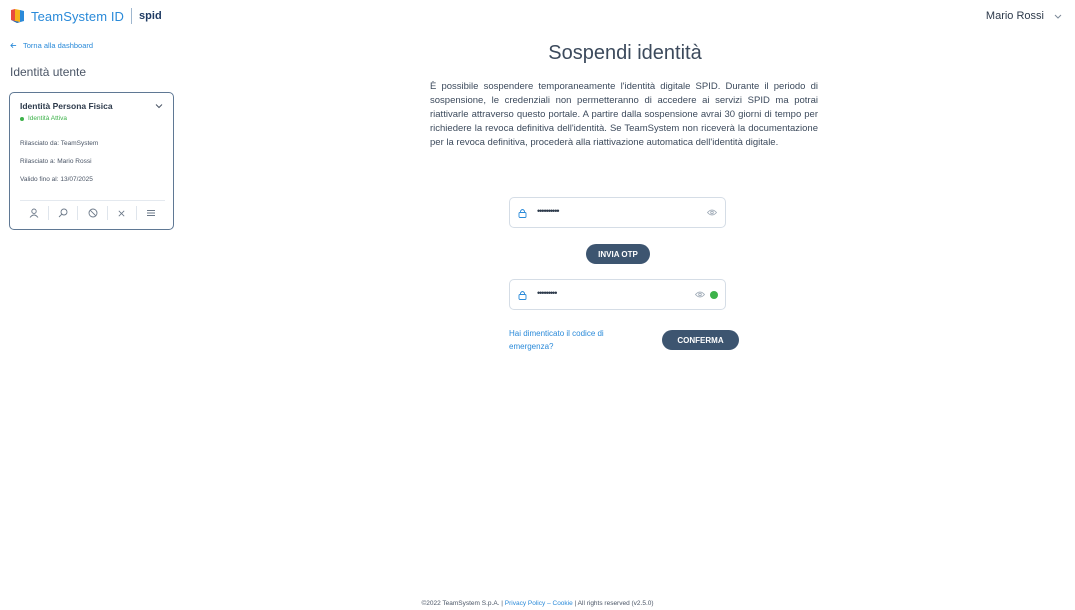 The width and height of the screenshot is (1075, 610). Describe the element at coordinates (150, 16) in the screenshot. I see `spid-logo: spid` at that location.